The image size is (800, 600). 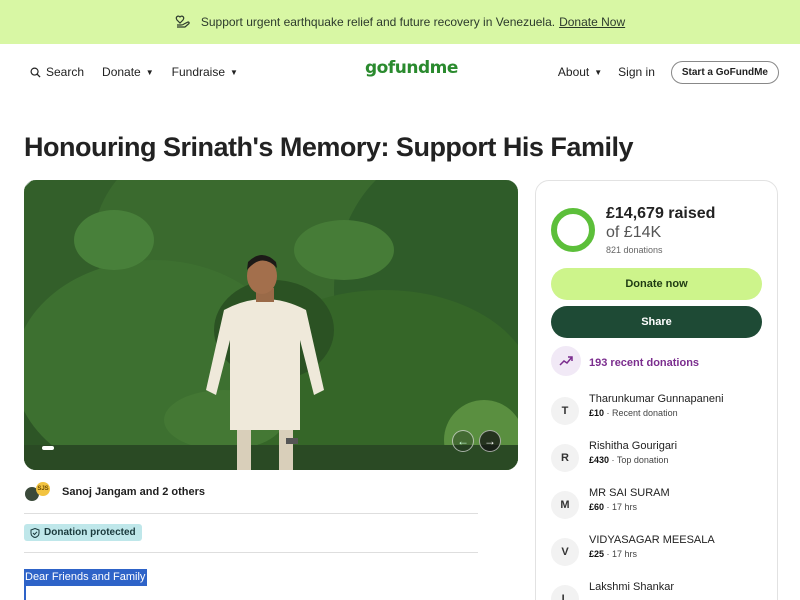 I want to click on carousel-prev-button: ←, so click(x=463, y=441).